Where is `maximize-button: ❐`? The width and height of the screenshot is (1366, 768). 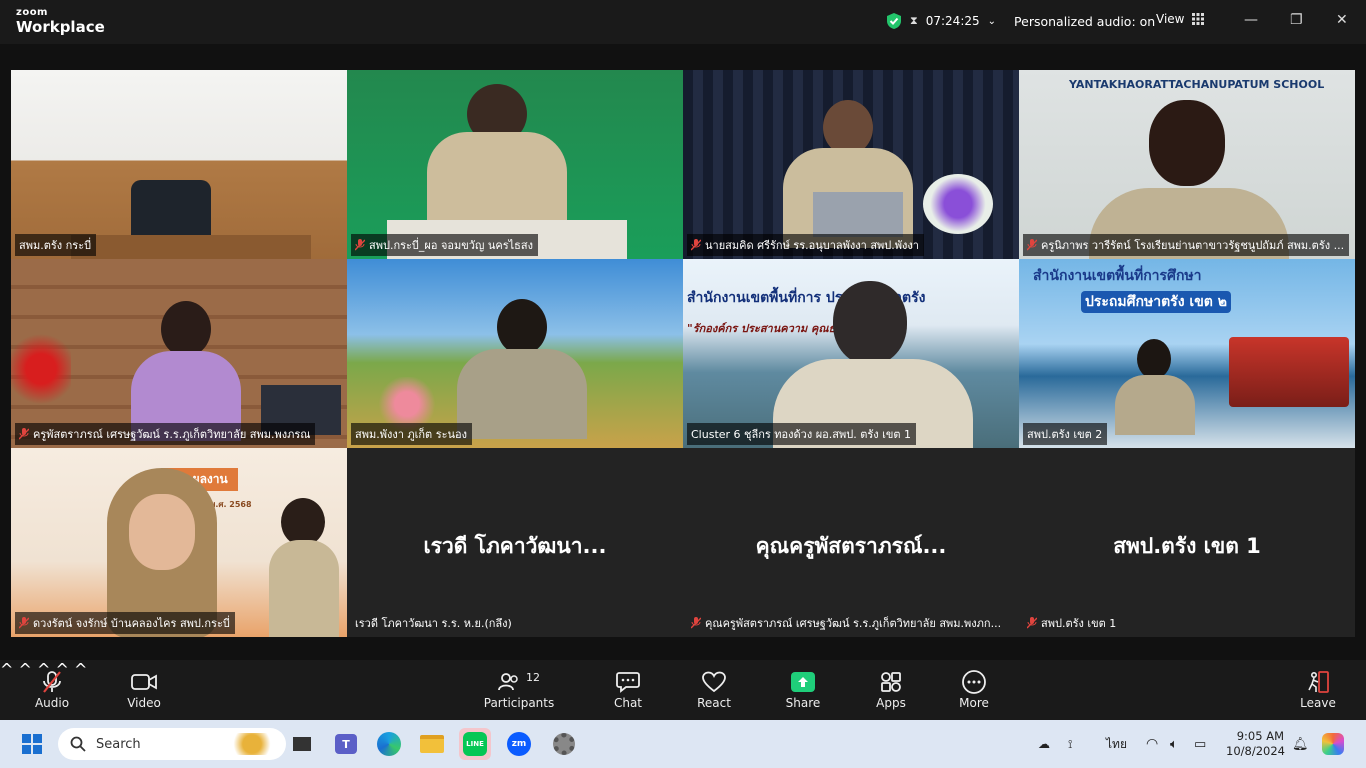 maximize-button: ❐ is located at coordinates (1296, 20).